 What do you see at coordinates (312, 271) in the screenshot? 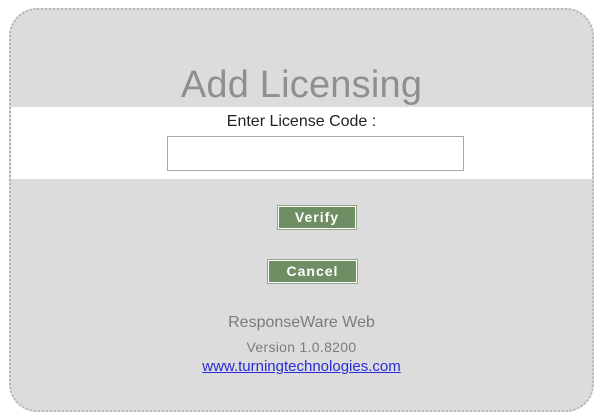
I see `cancel-button: Cancel` at bounding box center [312, 271].